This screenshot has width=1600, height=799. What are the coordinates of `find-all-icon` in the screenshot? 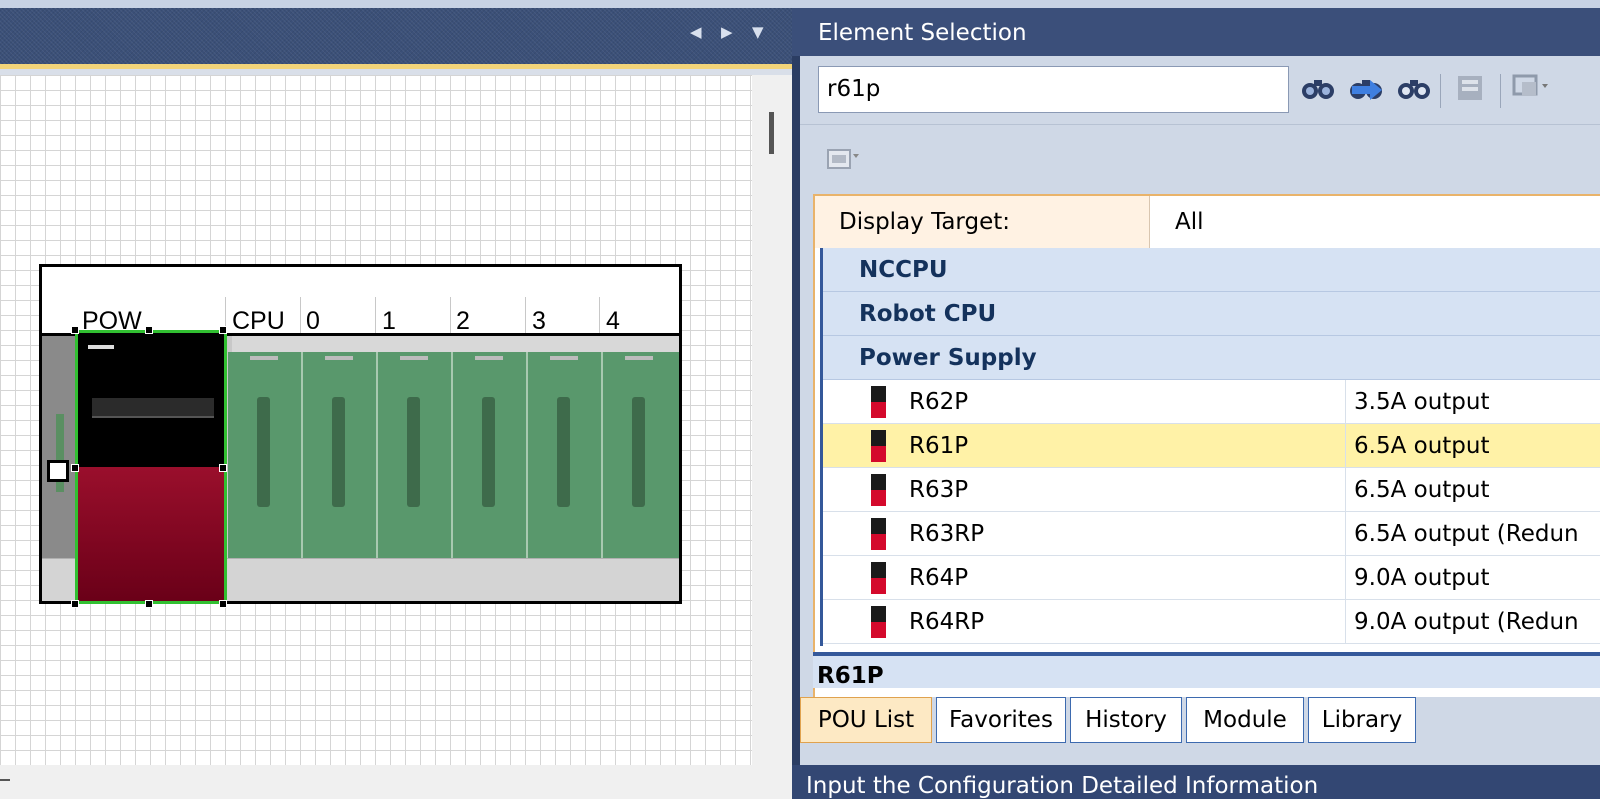 It's located at (1414, 91).